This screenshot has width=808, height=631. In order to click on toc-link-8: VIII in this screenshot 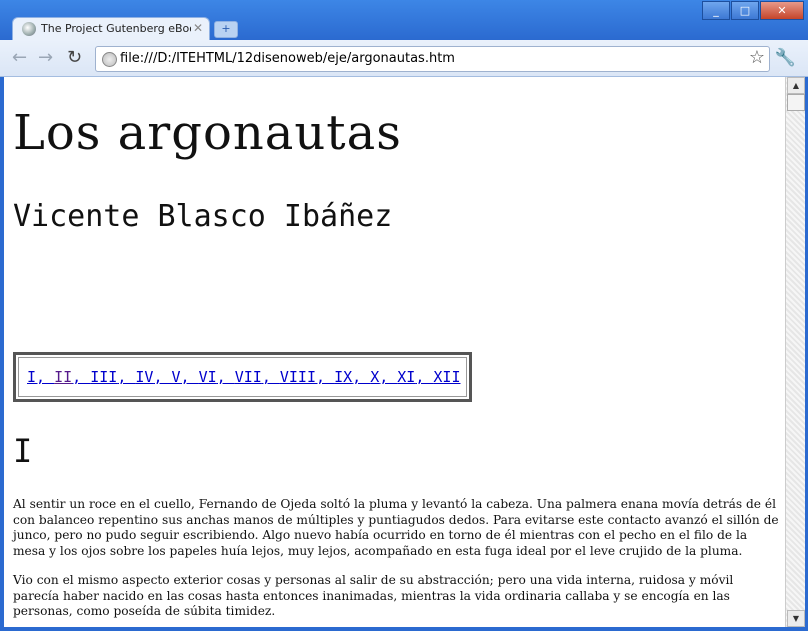, I will do `click(298, 377)`.